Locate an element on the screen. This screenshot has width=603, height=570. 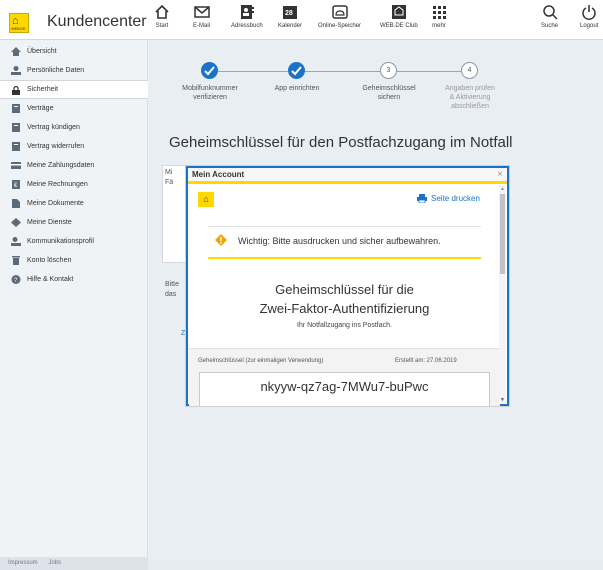
home-icon is located at coordinates (162, 12).